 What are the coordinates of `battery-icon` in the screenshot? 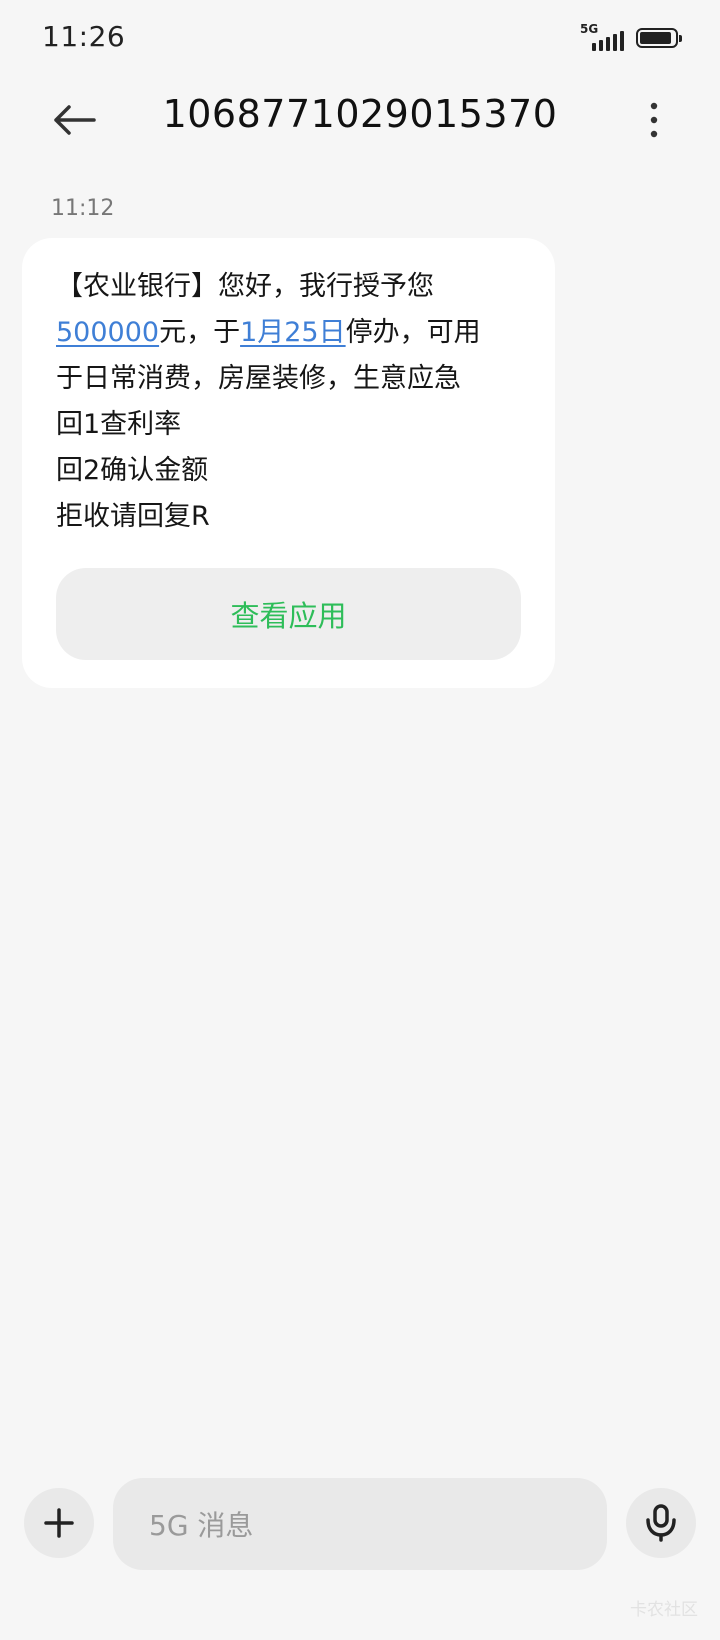 It's located at (659, 38).